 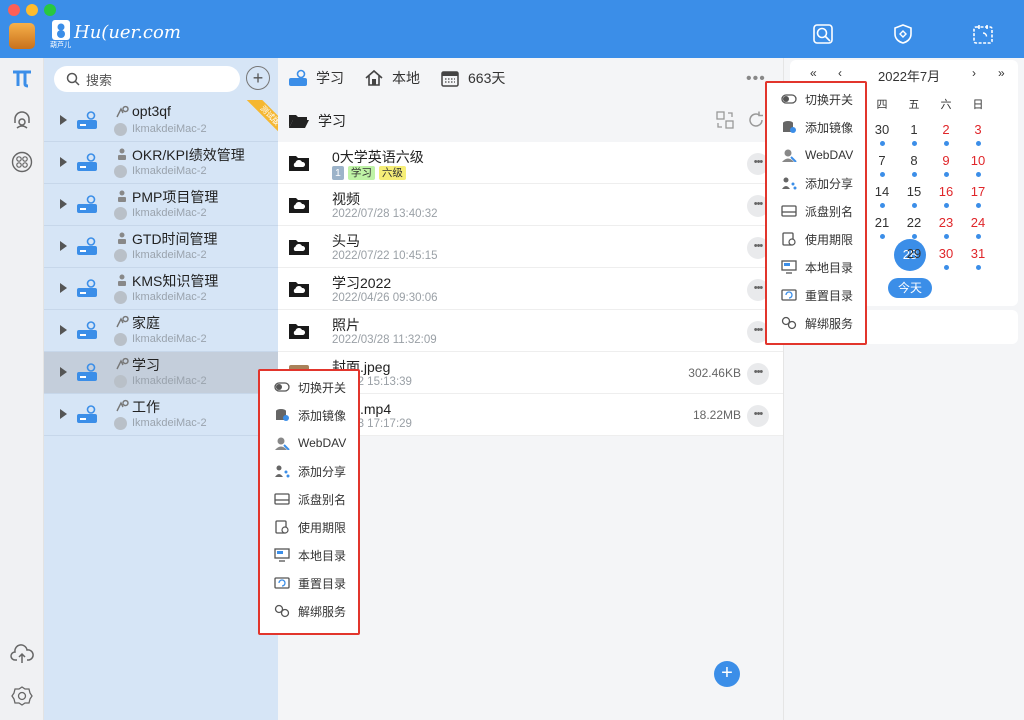 What do you see at coordinates (978, 191) in the screenshot?
I see `calendar-day: 17` at bounding box center [978, 191].